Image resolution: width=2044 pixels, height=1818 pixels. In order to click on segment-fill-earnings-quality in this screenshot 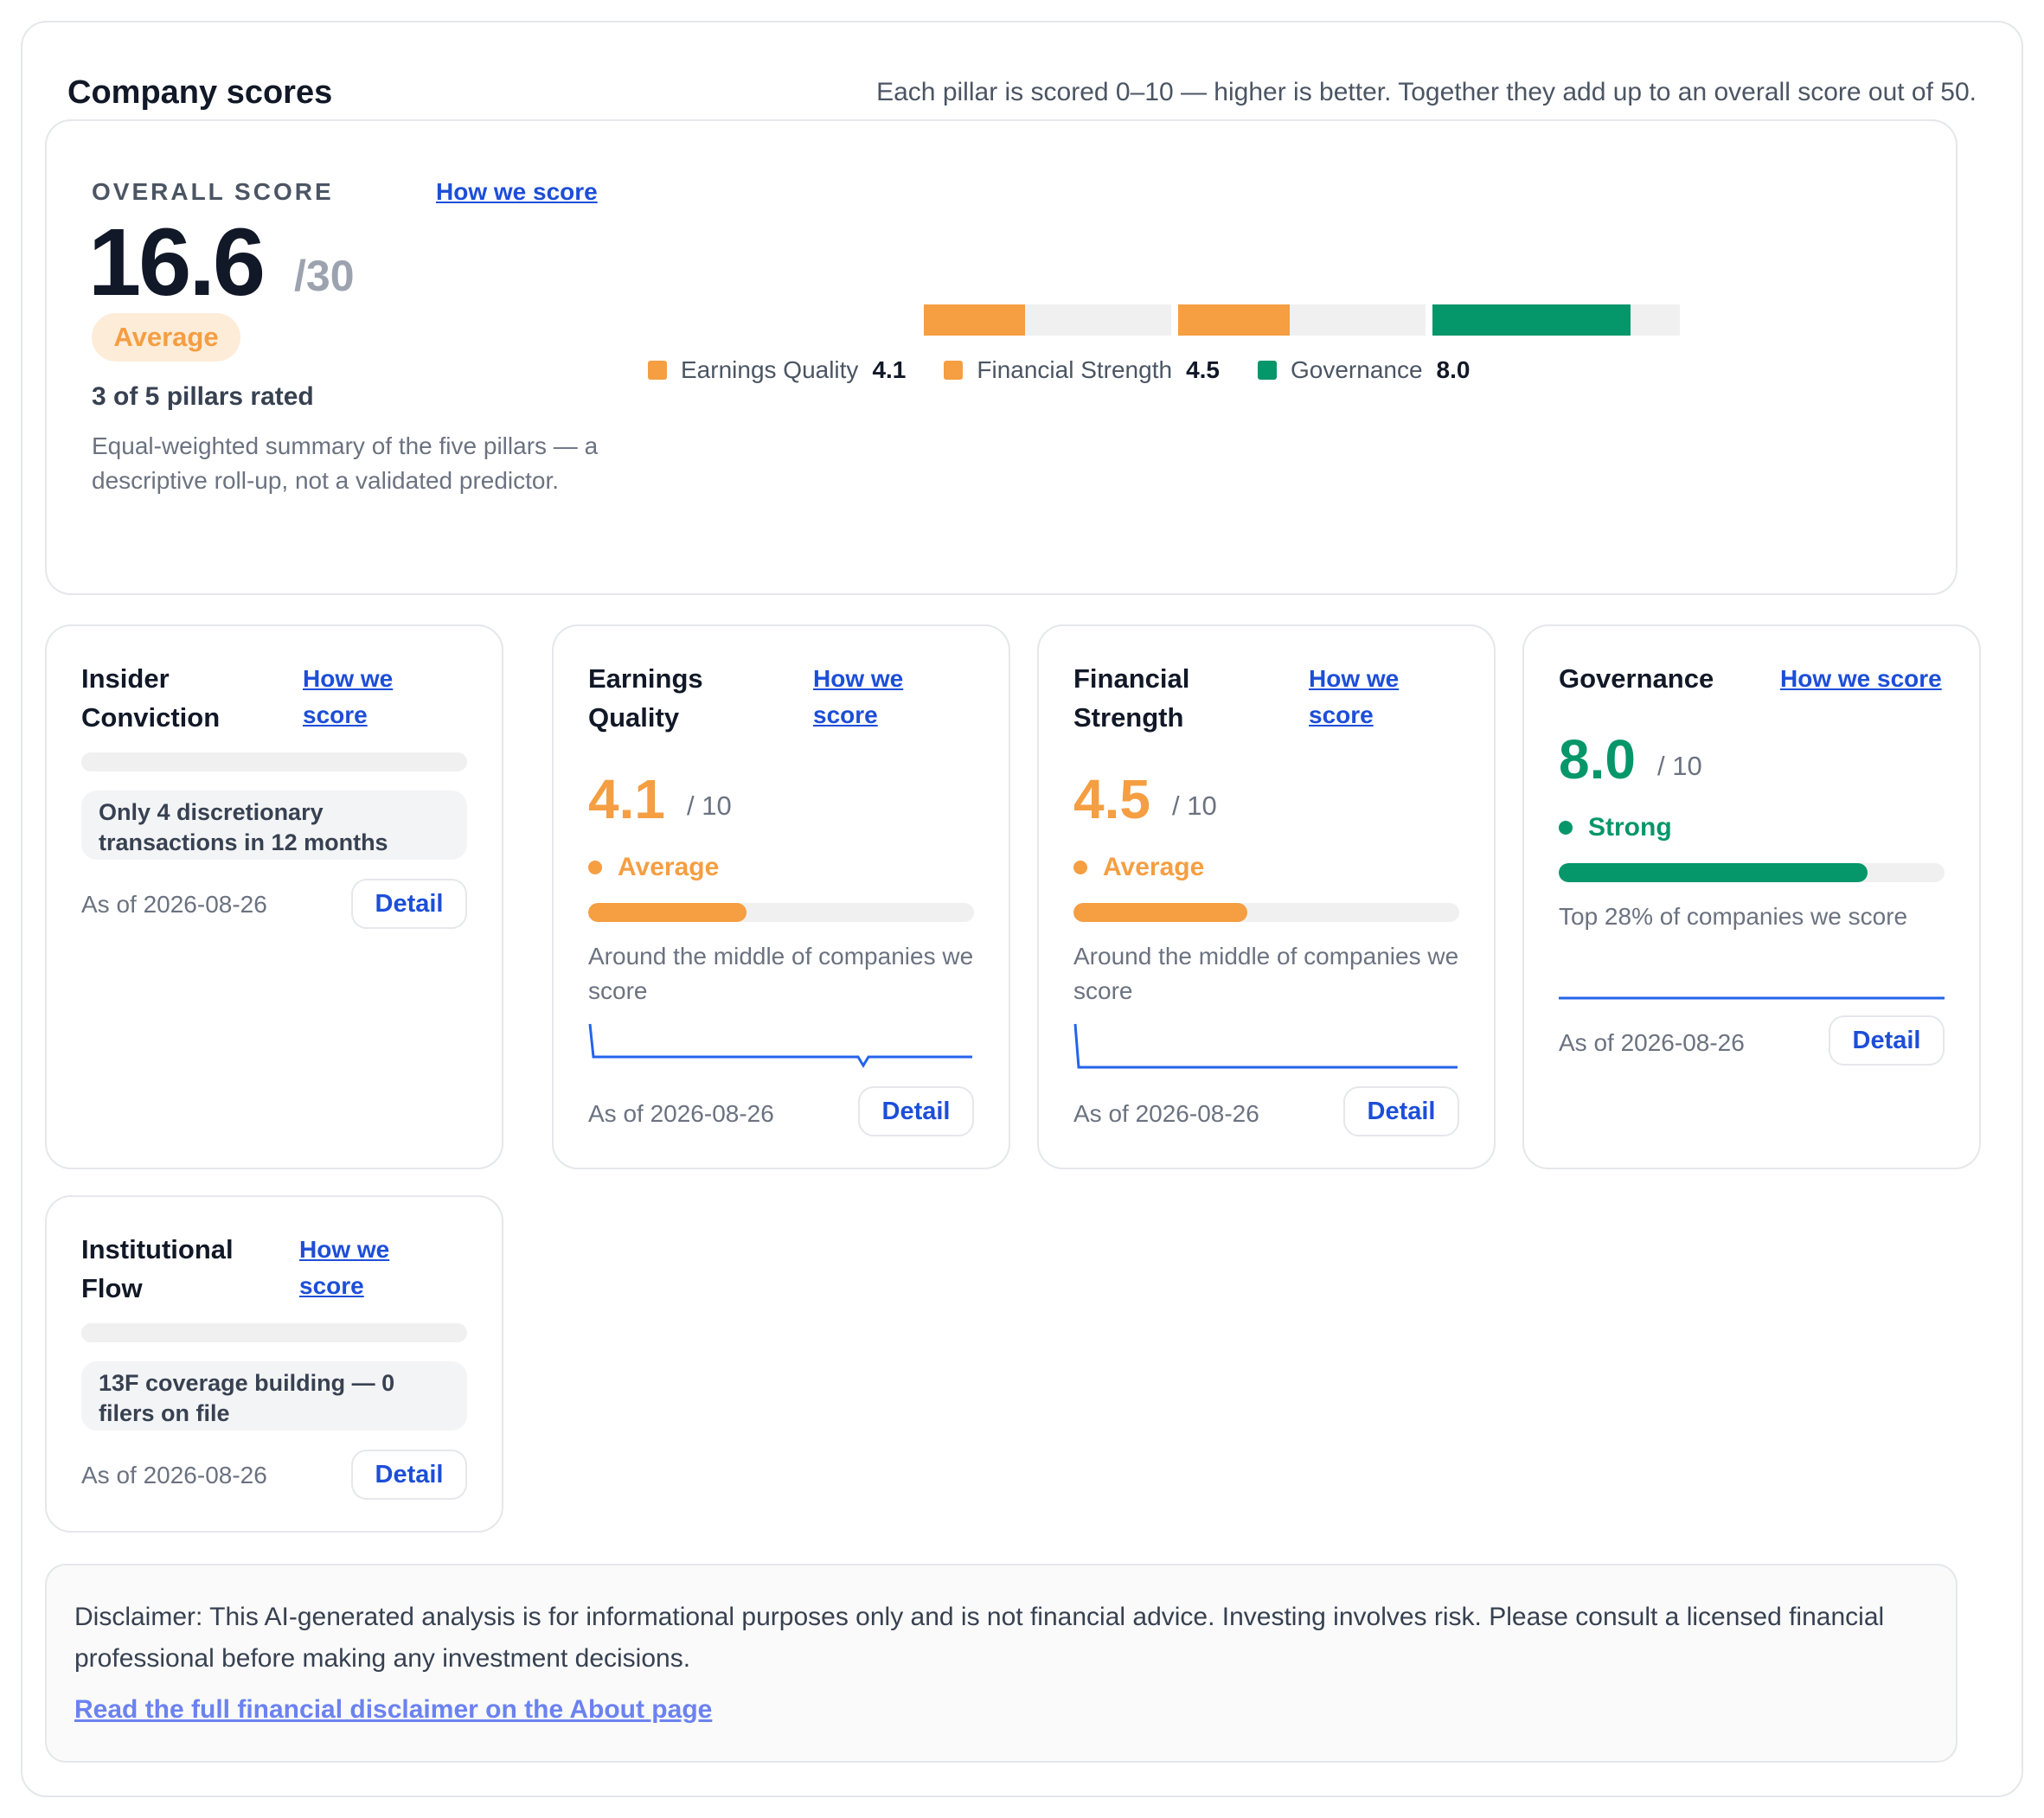, I will do `click(975, 320)`.